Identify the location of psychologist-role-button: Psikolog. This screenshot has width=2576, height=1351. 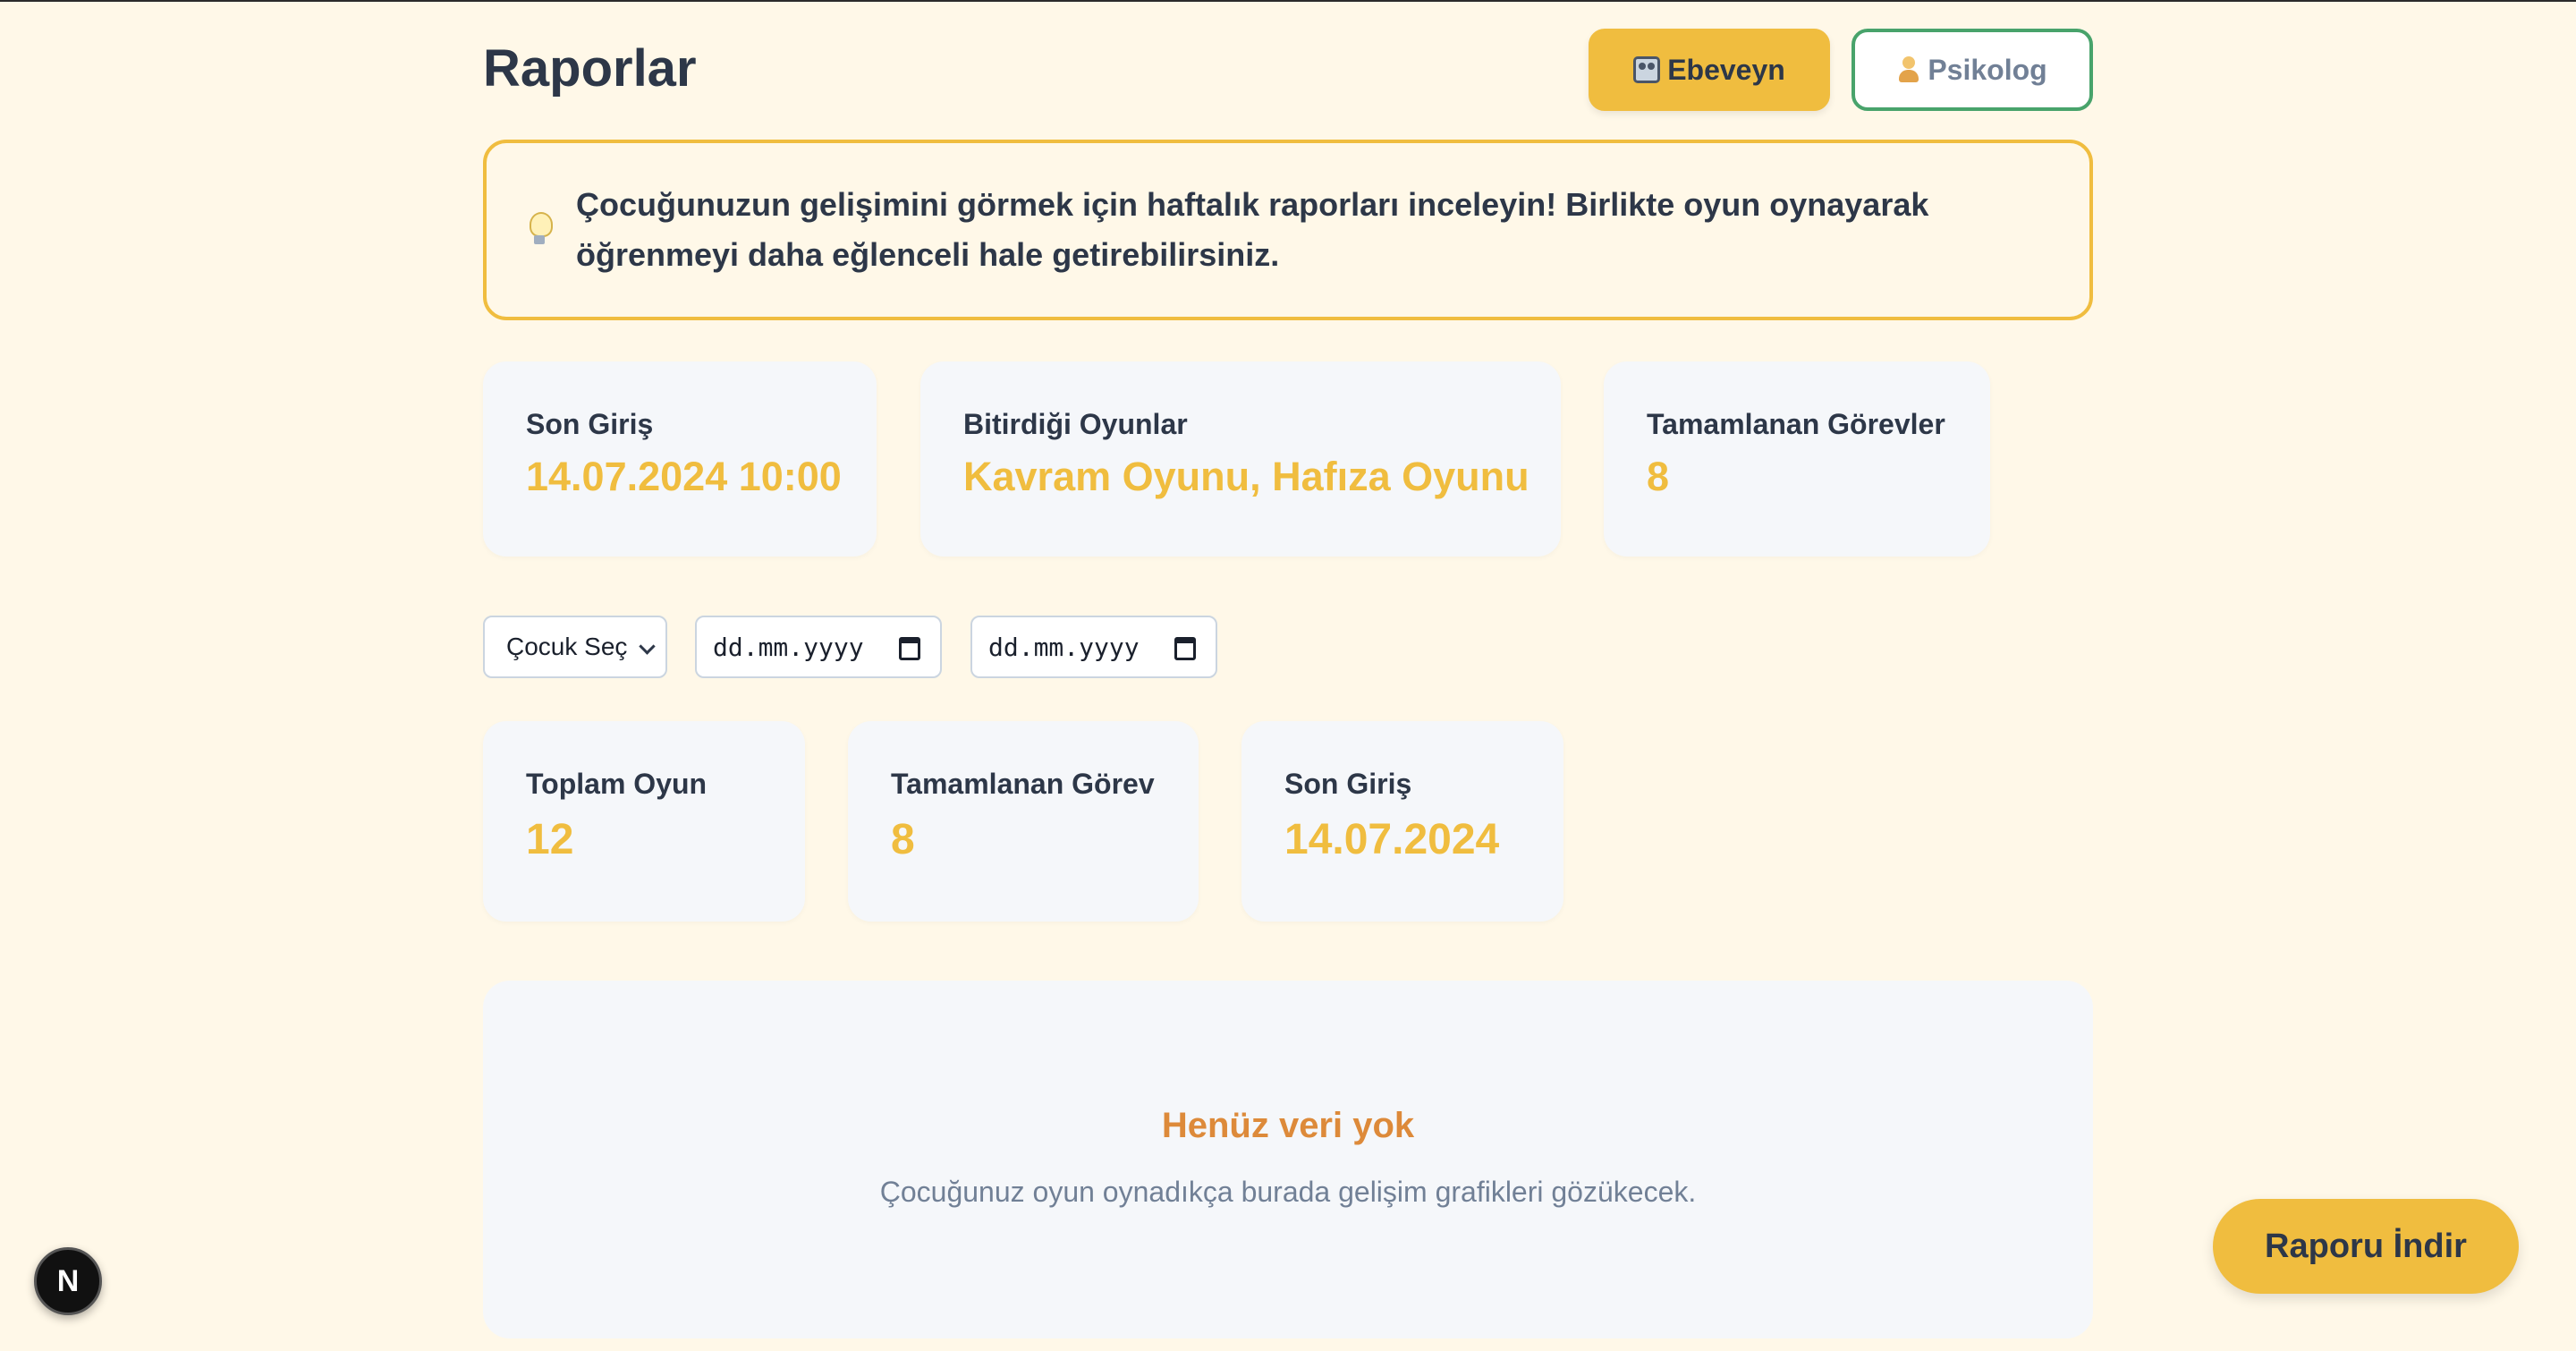
(1972, 70).